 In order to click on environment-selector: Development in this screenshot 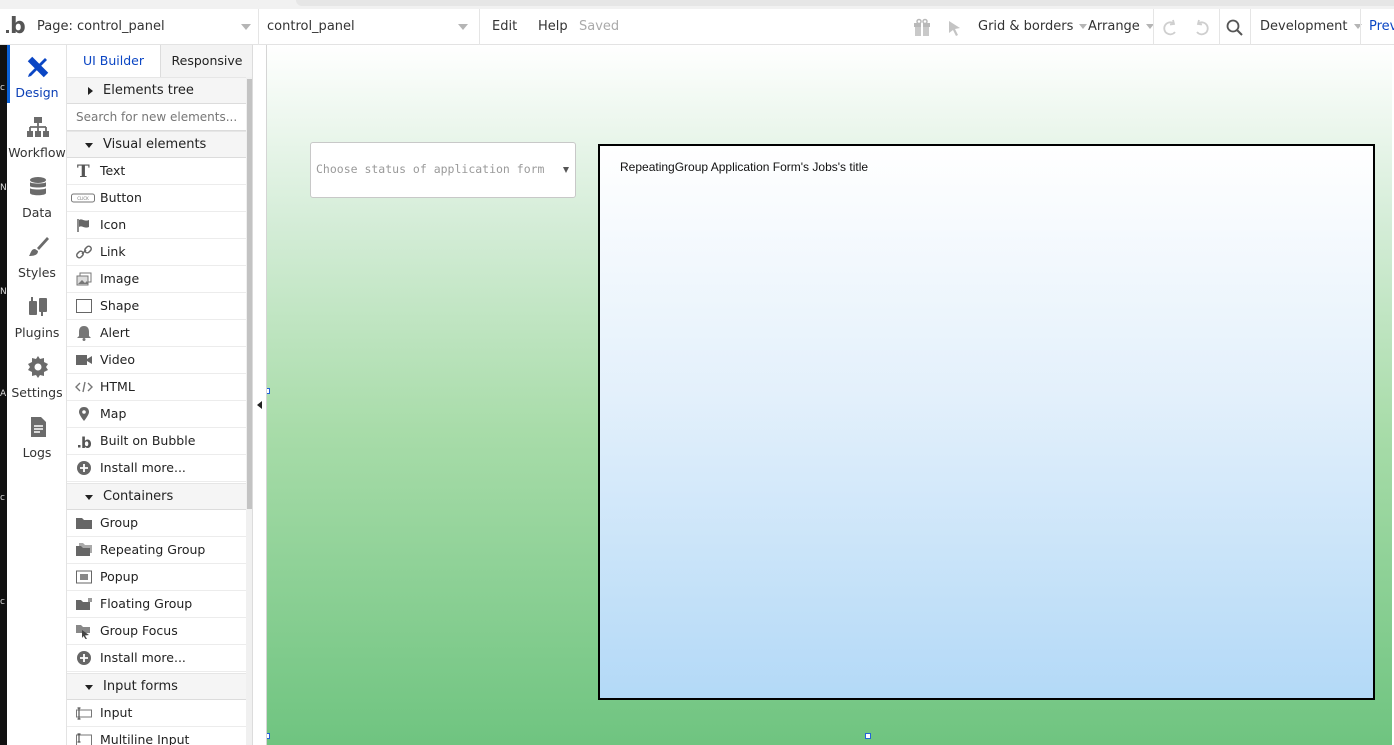, I will do `click(1311, 27)`.